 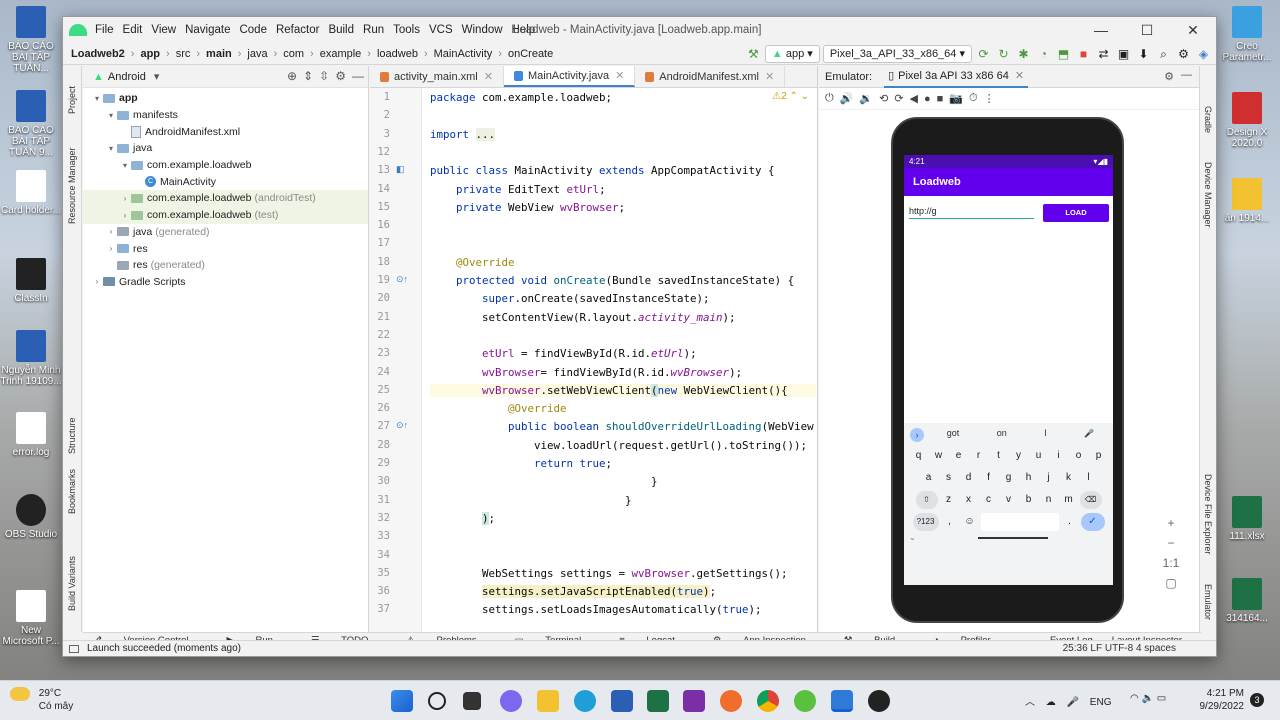 I want to click on tool-build-variants: Build Variants, so click(x=72, y=583).